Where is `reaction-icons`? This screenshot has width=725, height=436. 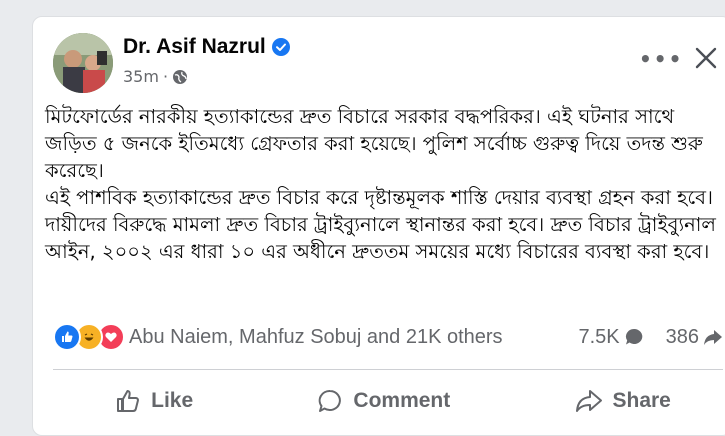
reaction-icons is located at coordinates (89, 337).